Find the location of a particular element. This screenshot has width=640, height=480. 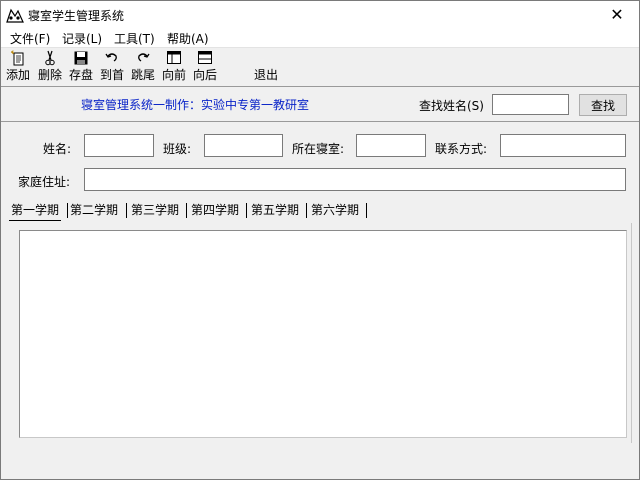

info-row: 寝室管理系统一制作：实验中专第一教研室 查找姓名(S) 查找 is located at coordinates (320, 104).